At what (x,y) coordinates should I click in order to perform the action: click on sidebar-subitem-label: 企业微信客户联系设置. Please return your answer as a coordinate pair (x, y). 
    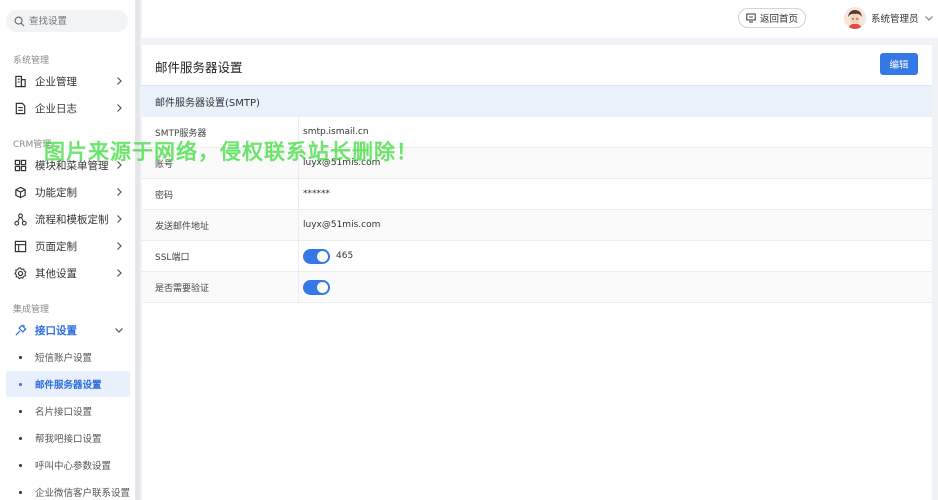
    Looking at the image, I should click on (83, 493).